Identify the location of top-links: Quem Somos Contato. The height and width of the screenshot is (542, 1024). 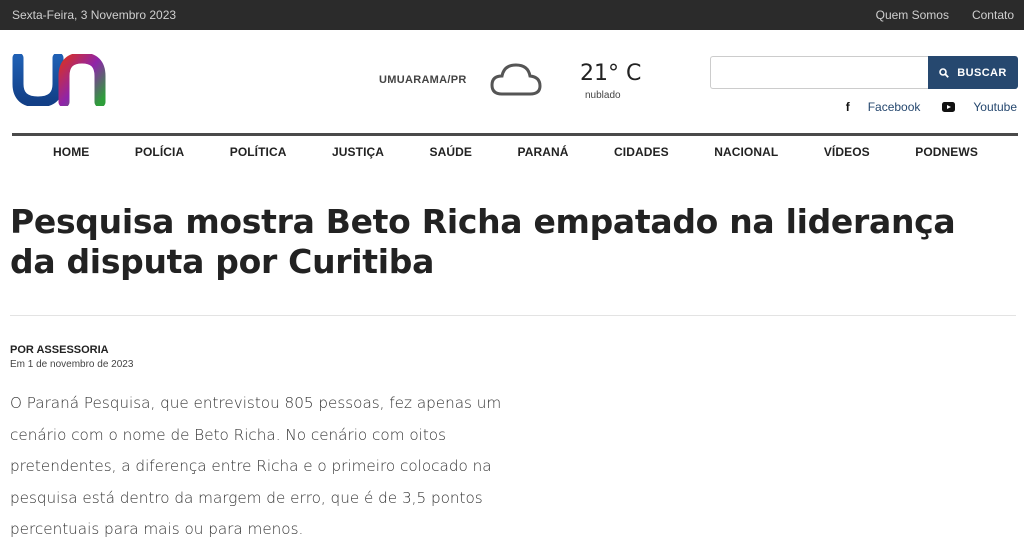
(945, 15).